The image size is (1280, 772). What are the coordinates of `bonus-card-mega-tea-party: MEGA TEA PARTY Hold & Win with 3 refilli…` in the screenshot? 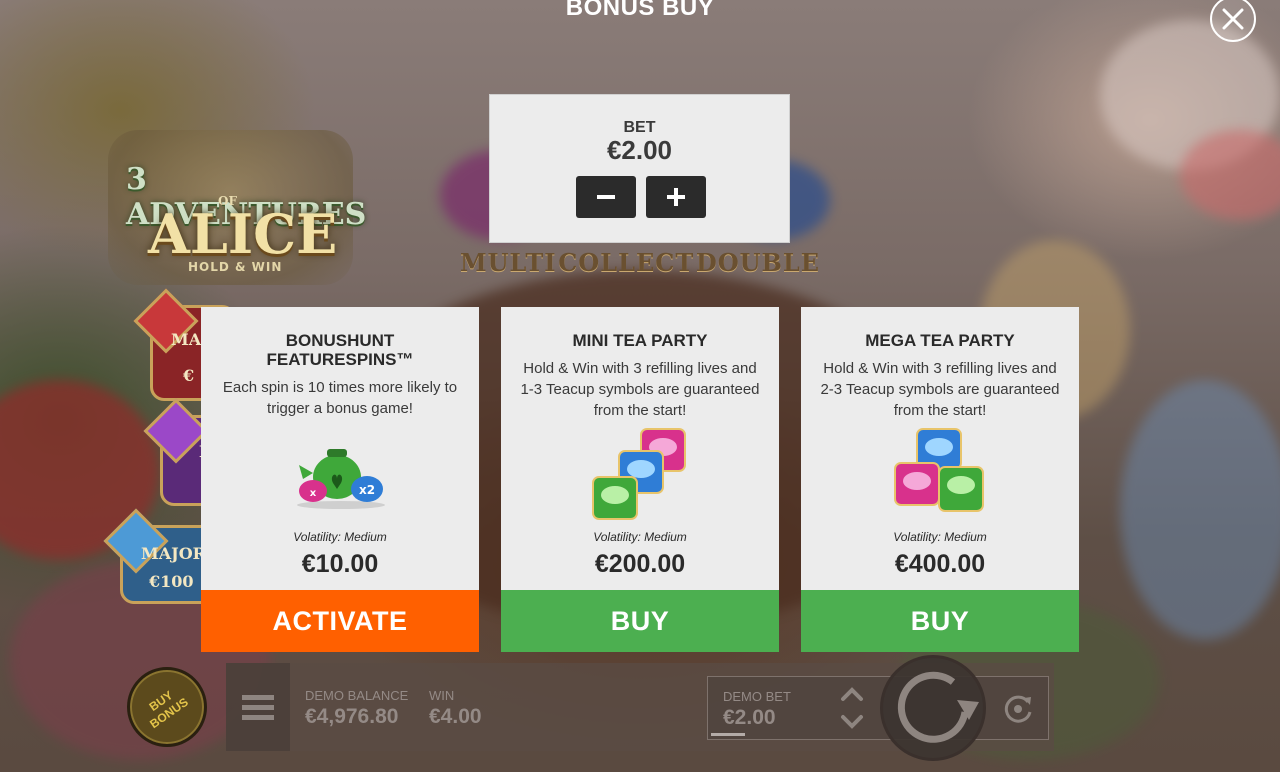 It's located at (940, 479).